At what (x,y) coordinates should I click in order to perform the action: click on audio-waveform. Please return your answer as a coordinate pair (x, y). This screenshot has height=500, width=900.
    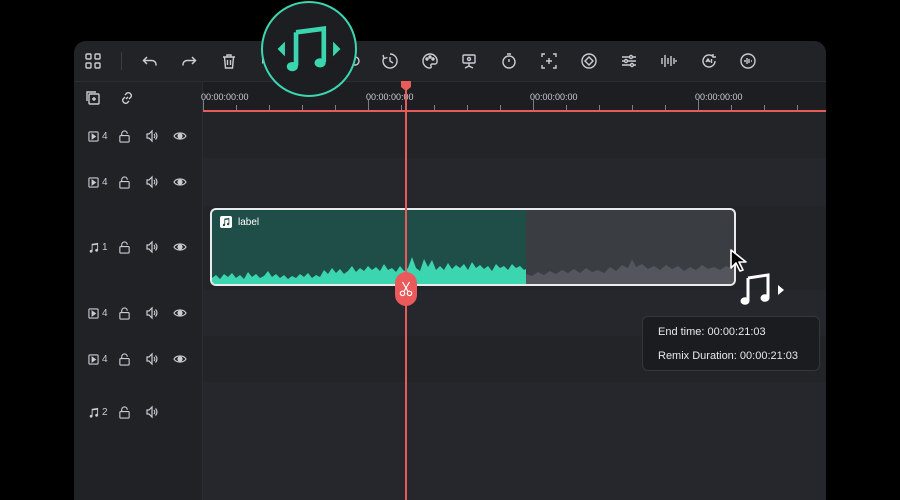
    Looking at the image, I should click on (369, 270).